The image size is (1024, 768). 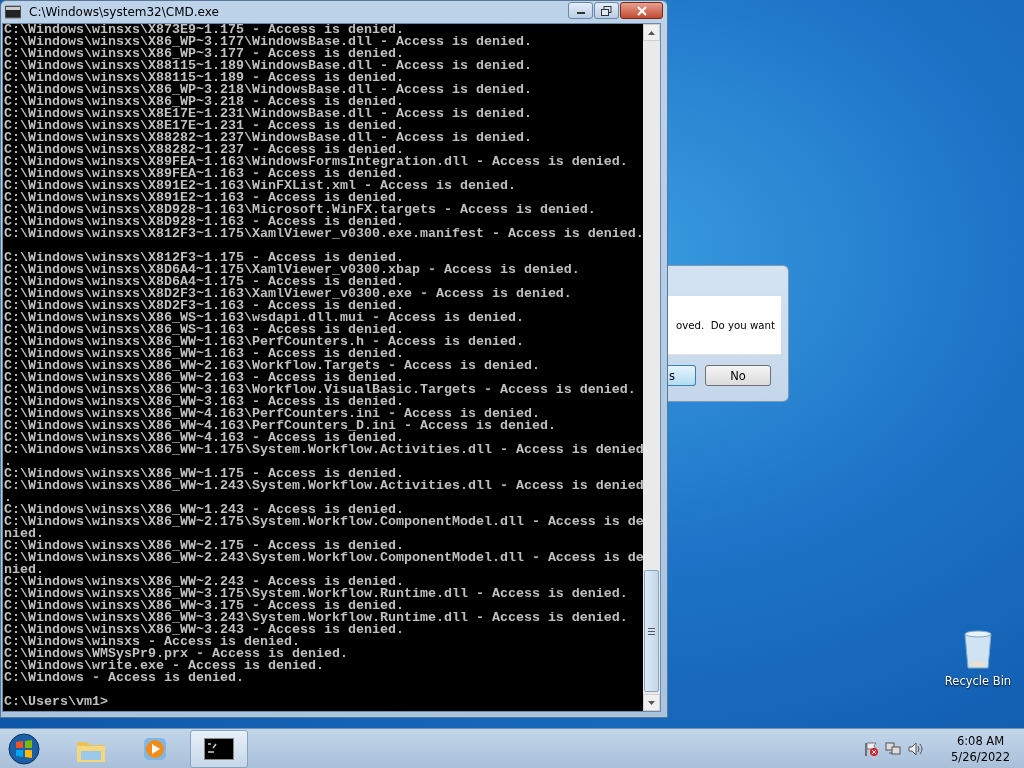 I want to click on start-button, so click(x=24, y=748).